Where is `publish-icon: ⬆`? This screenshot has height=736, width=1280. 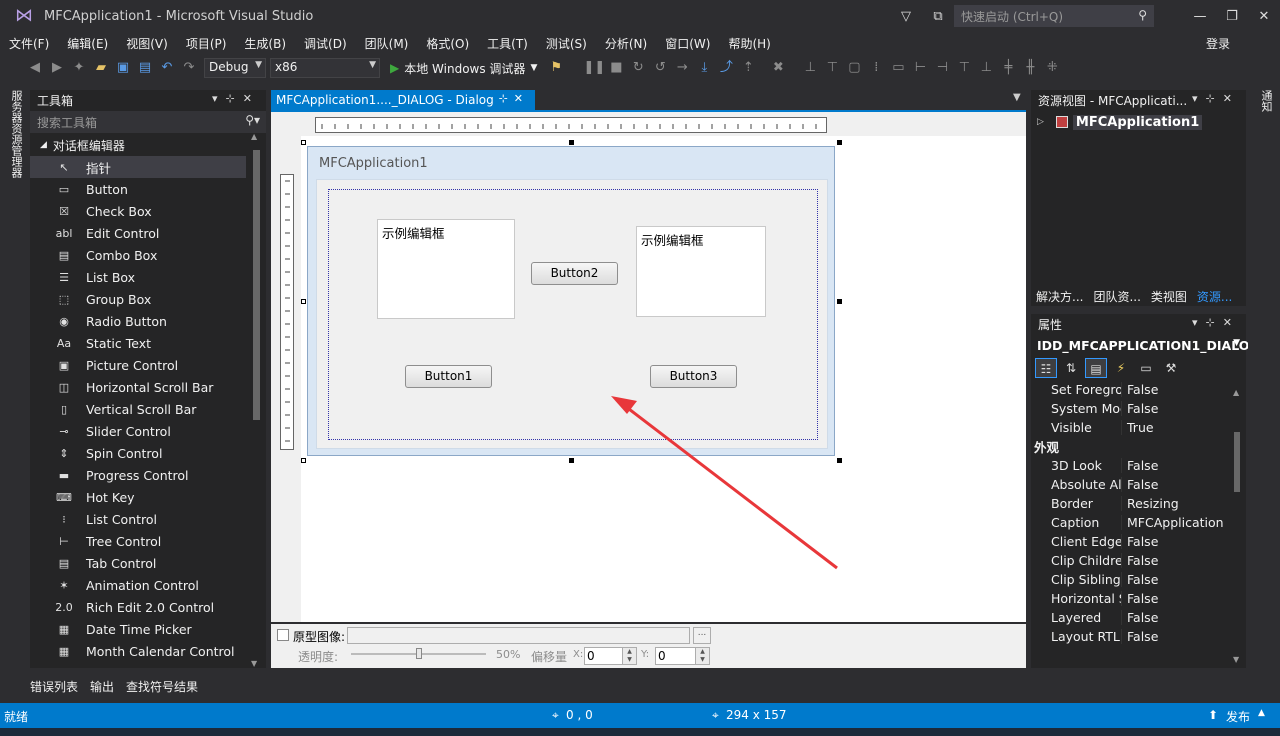
publish-icon: ⬆ is located at coordinates (1213, 715).